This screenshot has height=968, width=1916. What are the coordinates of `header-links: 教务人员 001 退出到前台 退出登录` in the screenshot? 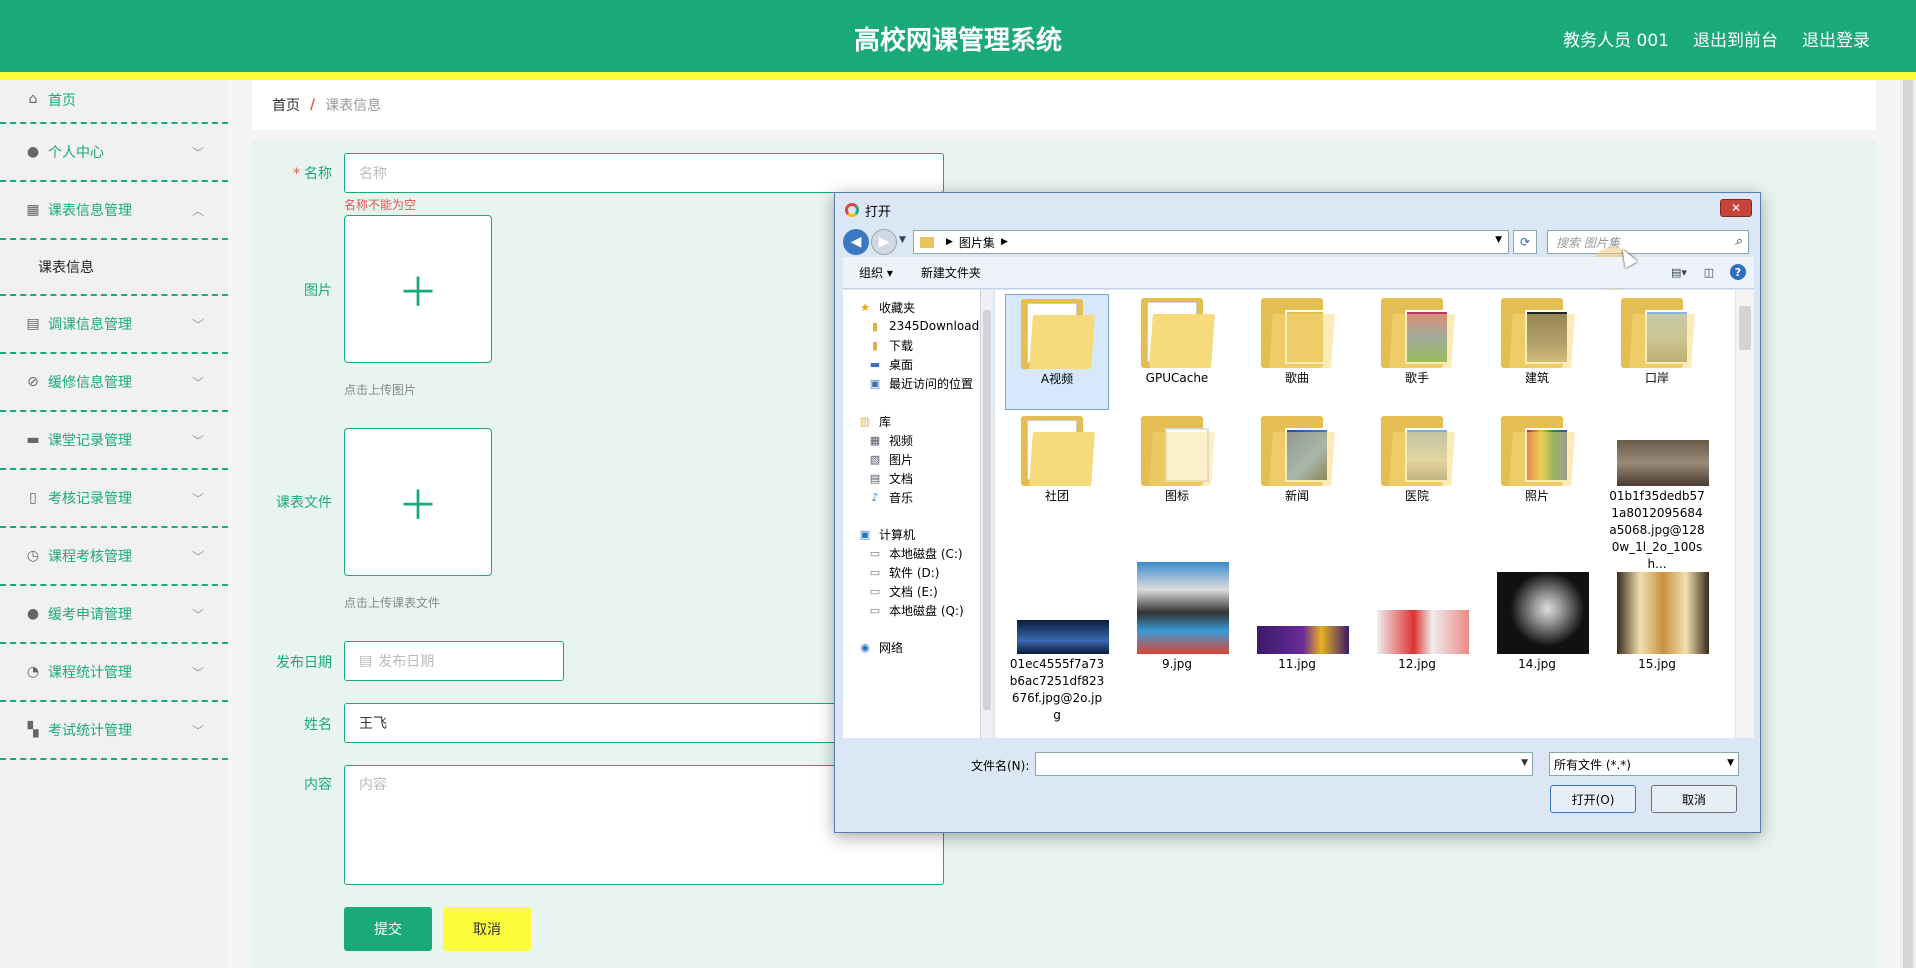 It's located at (1716, 38).